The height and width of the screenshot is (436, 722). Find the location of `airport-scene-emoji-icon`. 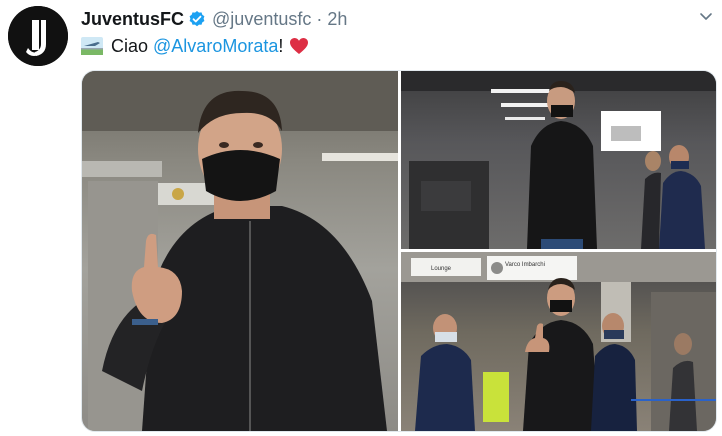

airport-scene-emoji-icon is located at coordinates (92, 46).